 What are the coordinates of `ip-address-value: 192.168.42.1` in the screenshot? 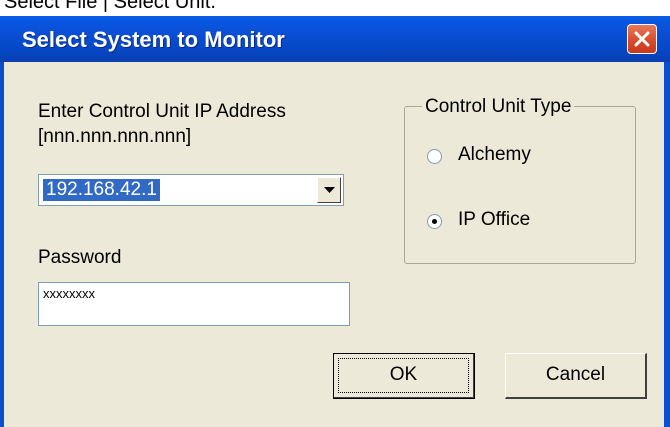 It's located at (101, 190).